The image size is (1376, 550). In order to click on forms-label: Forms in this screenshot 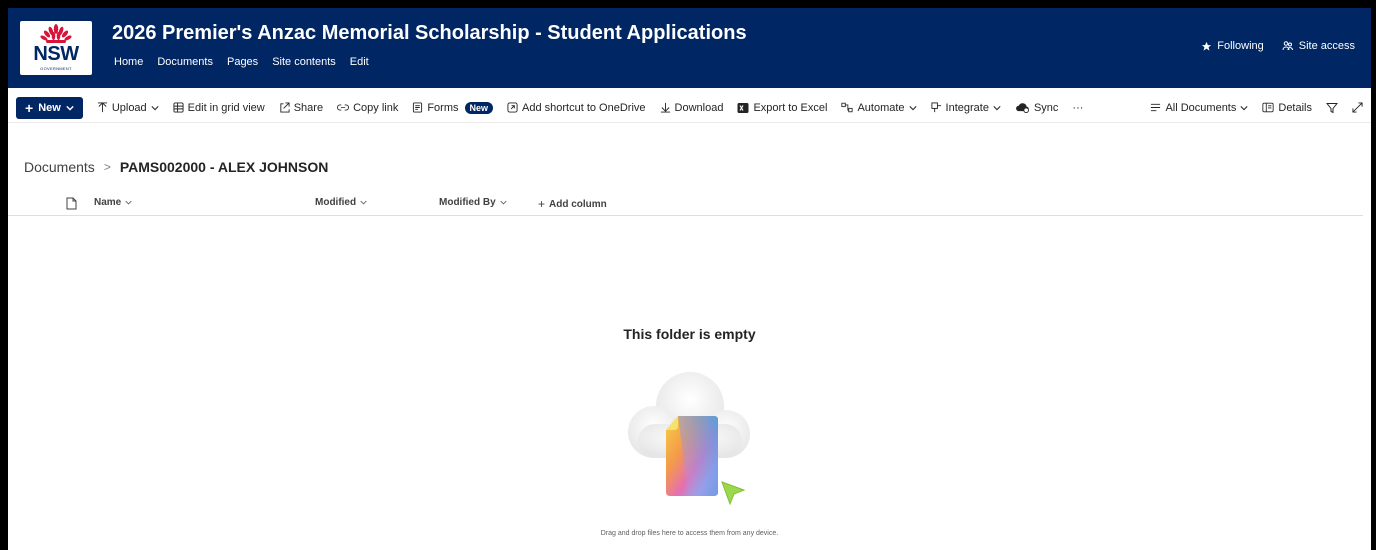, I will do `click(443, 107)`.